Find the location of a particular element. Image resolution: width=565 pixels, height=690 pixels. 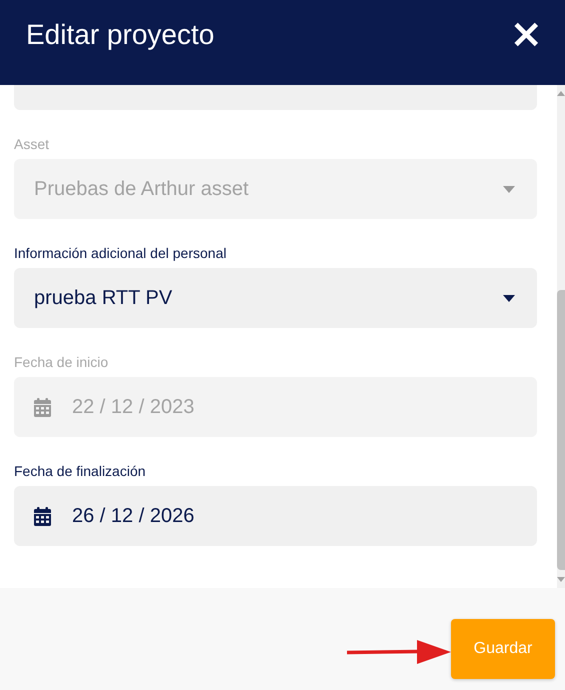

scroll-up-icon is located at coordinates (561, 93).